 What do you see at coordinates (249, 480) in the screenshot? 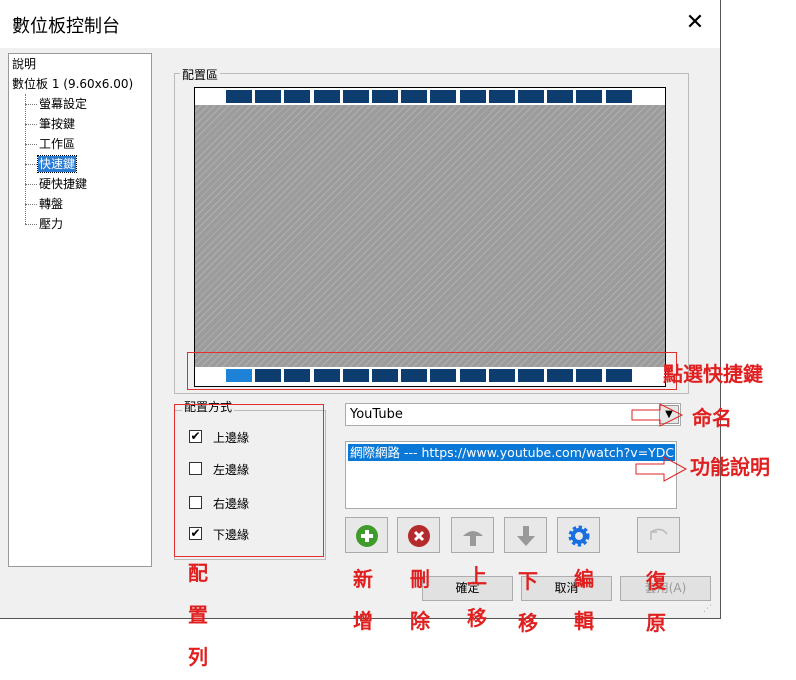
I see `annotation-box-layout-mode` at bounding box center [249, 480].